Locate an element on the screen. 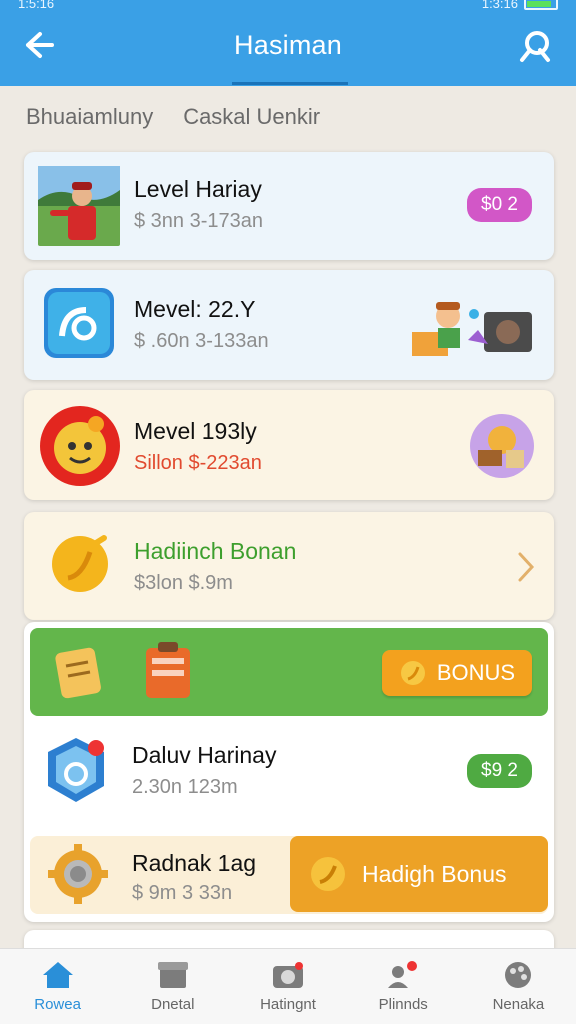  row-title: Radnak 1ag is located at coordinates (194, 863).